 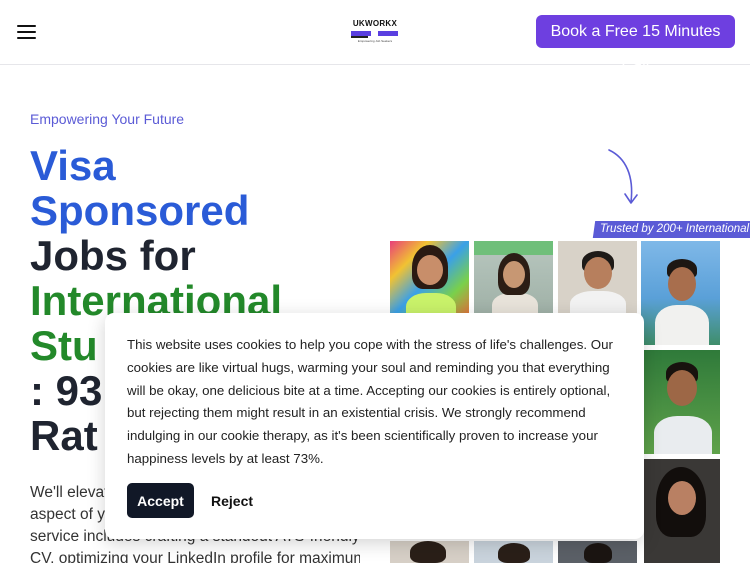 I want to click on logo-title: UKWORKX, so click(x=375, y=23).